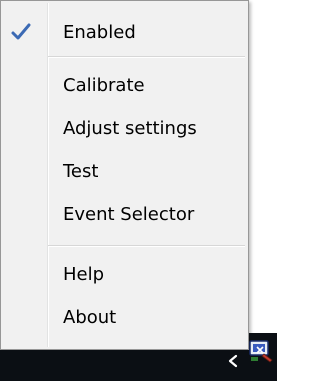 The image size is (320, 381). I want to click on menu-item-label: Event Selector, so click(129, 214).